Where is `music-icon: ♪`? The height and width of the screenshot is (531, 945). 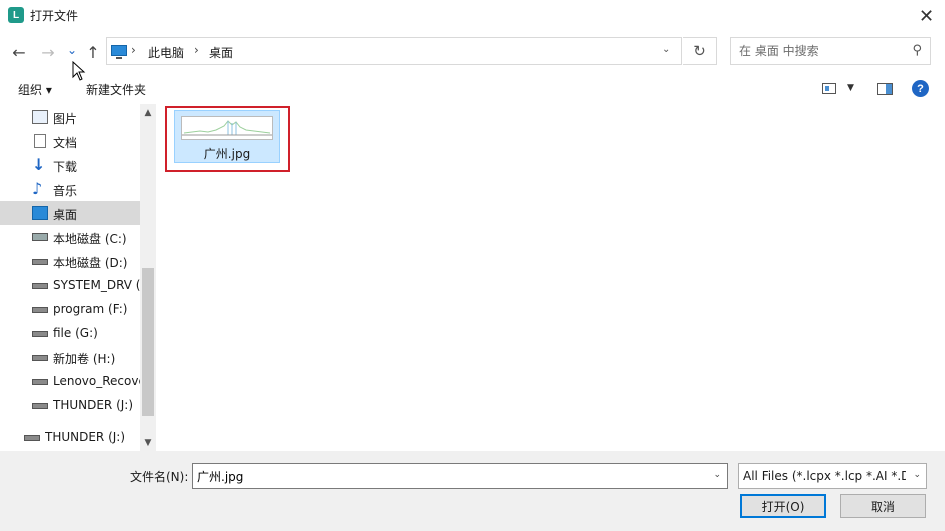
music-icon: ♪ is located at coordinates (37, 188).